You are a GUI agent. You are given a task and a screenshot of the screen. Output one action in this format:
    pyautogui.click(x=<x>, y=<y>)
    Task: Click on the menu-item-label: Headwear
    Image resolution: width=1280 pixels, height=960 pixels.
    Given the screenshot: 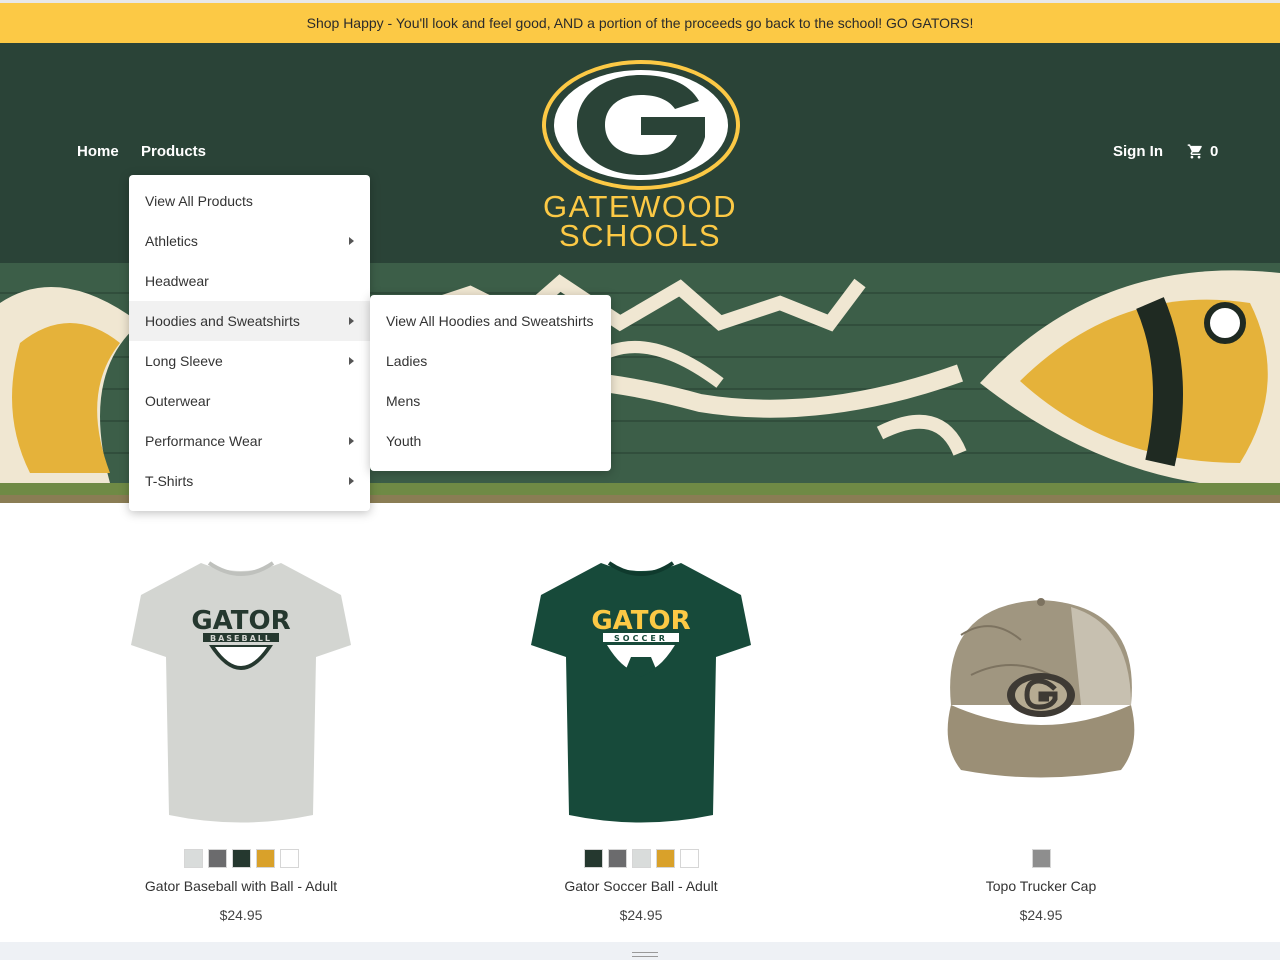 What is the action you would take?
    pyautogui.click(x=177, y=281)
    